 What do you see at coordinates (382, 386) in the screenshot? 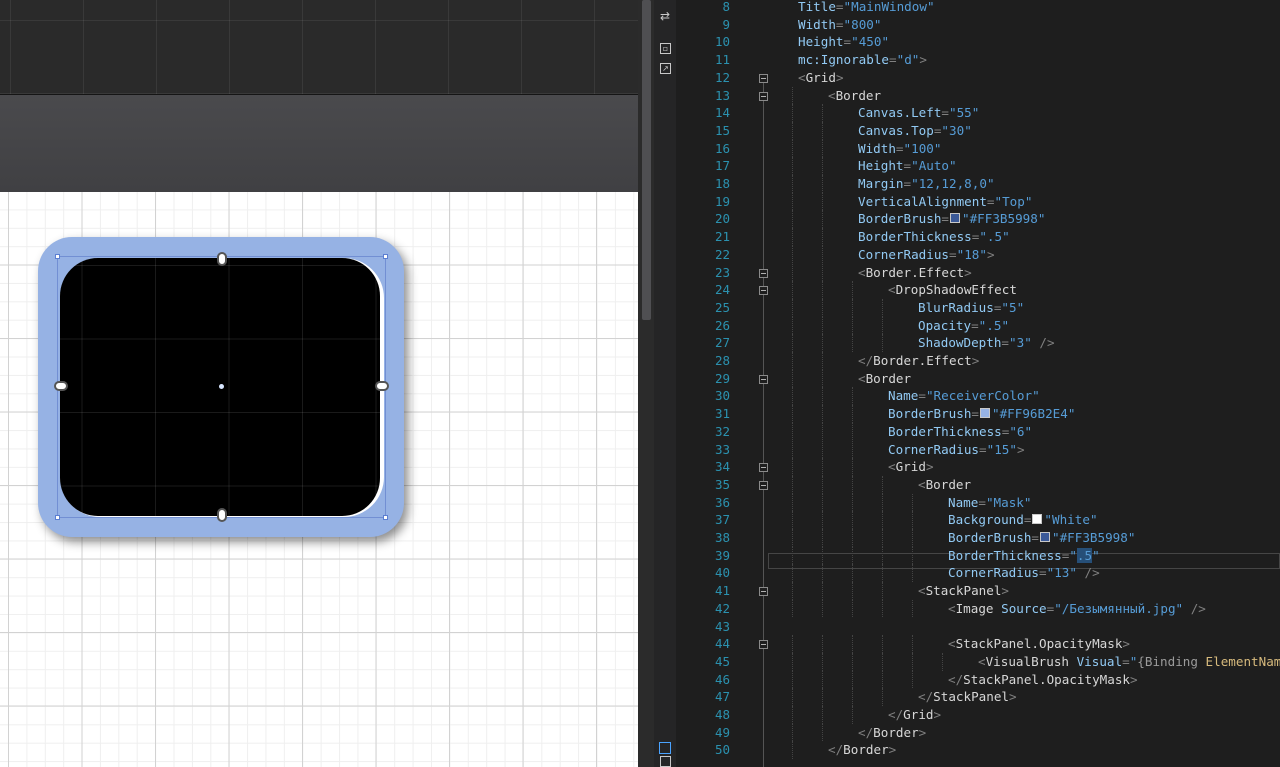
I see `margin-pin-right-icon` at bounding box center [382, 386].